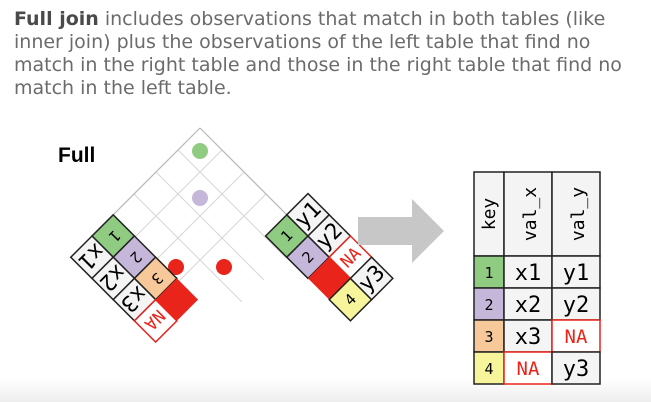 This screenshot has height=402, width=651. I want to click on result-row3-valy: NA, so click(576, 337).